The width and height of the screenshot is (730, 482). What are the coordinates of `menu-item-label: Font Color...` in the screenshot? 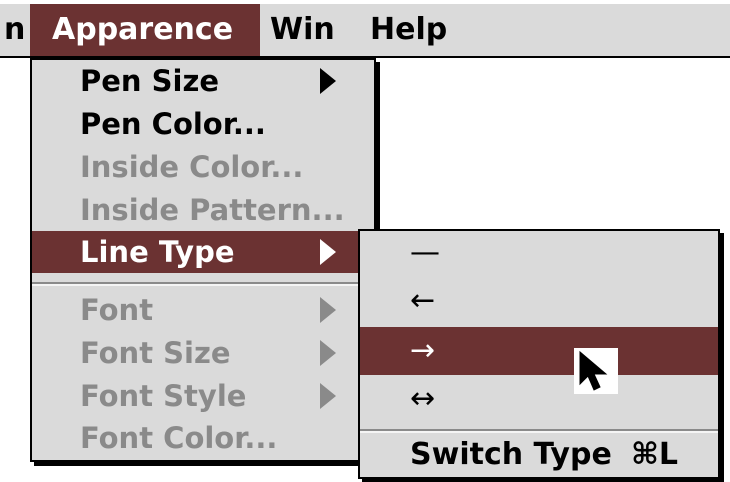 It's located at (179, 438).